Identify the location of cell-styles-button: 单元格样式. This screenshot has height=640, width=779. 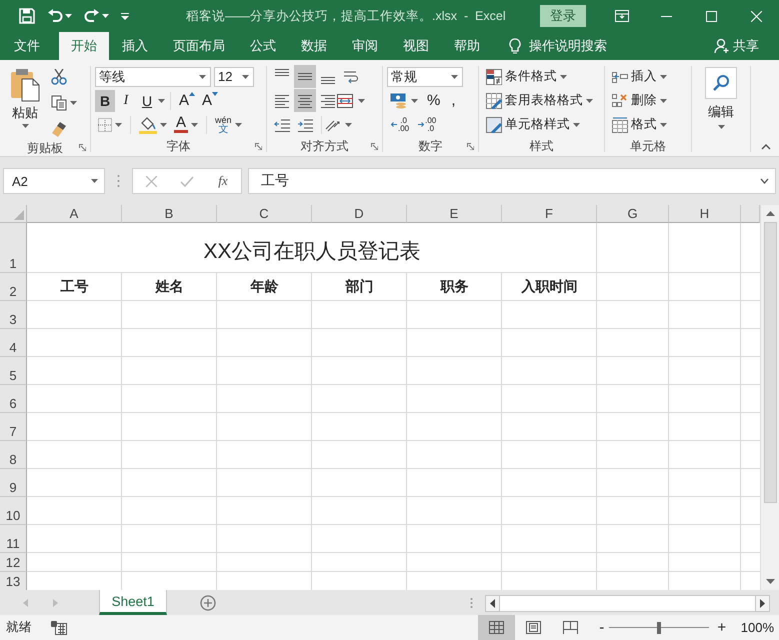
(533, 125).